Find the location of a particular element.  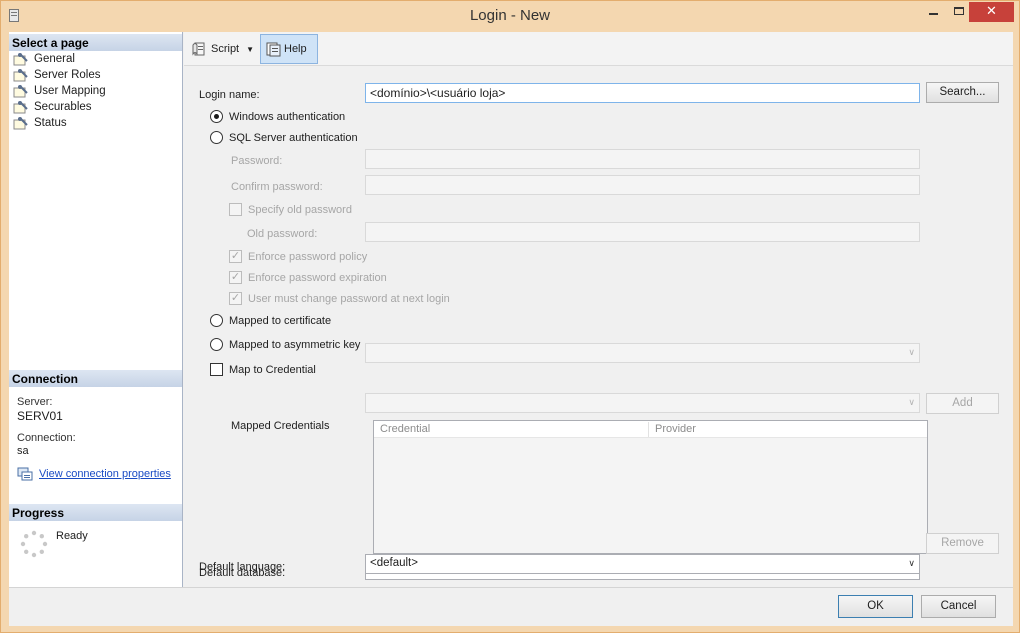

close-icon: ✕ is located at coordinates (991, 10).